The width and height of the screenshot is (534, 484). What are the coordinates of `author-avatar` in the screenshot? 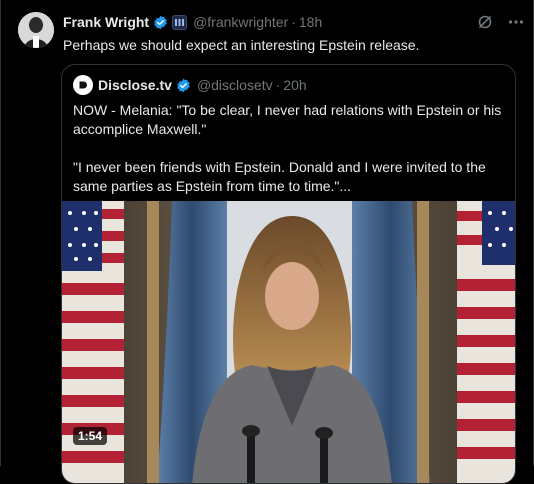 It's located at (36, 30).